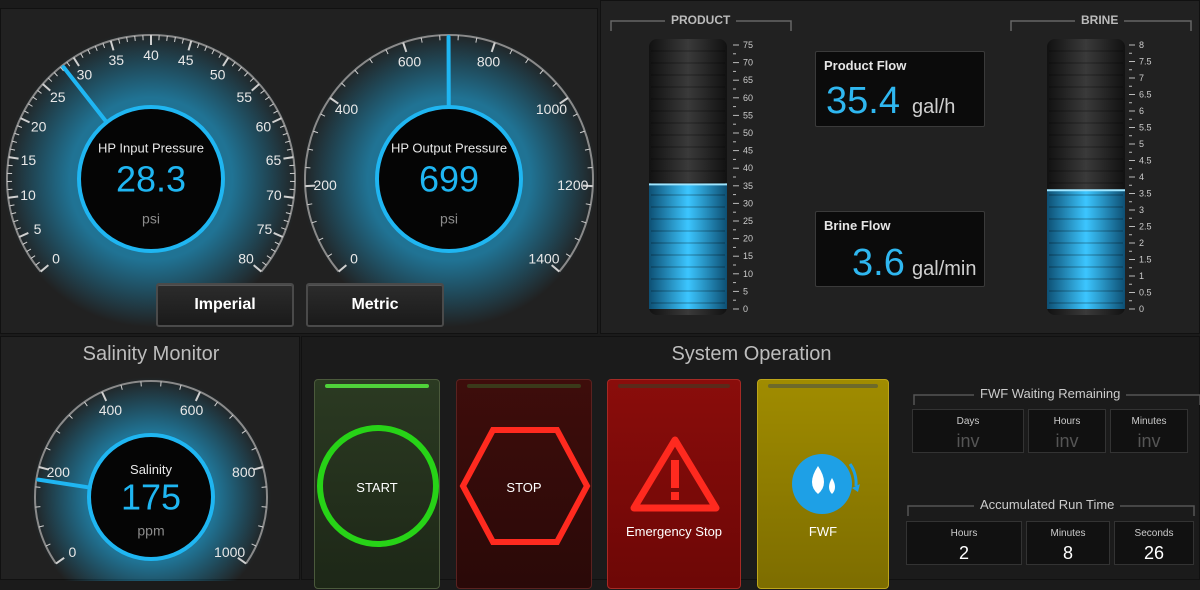 The image size is (1200, 590). What do you see at coordinates (964, 533) in the screenshot?
I see `run-time-hours-label: Hours` at bounding box center [964, 533].